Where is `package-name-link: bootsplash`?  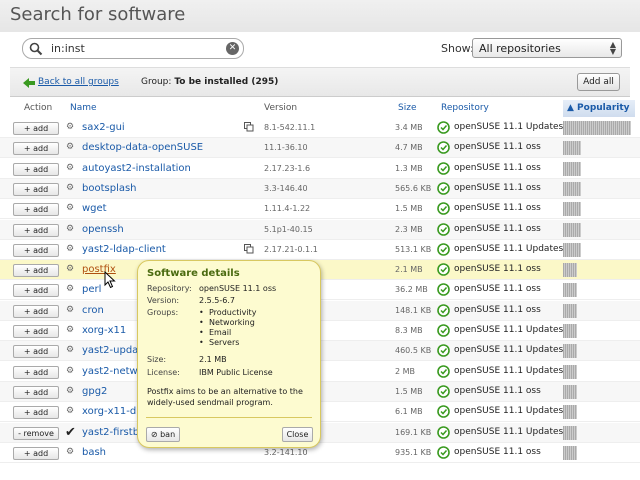
package-name-link: bootsplash is located at coordinates (109, 188).